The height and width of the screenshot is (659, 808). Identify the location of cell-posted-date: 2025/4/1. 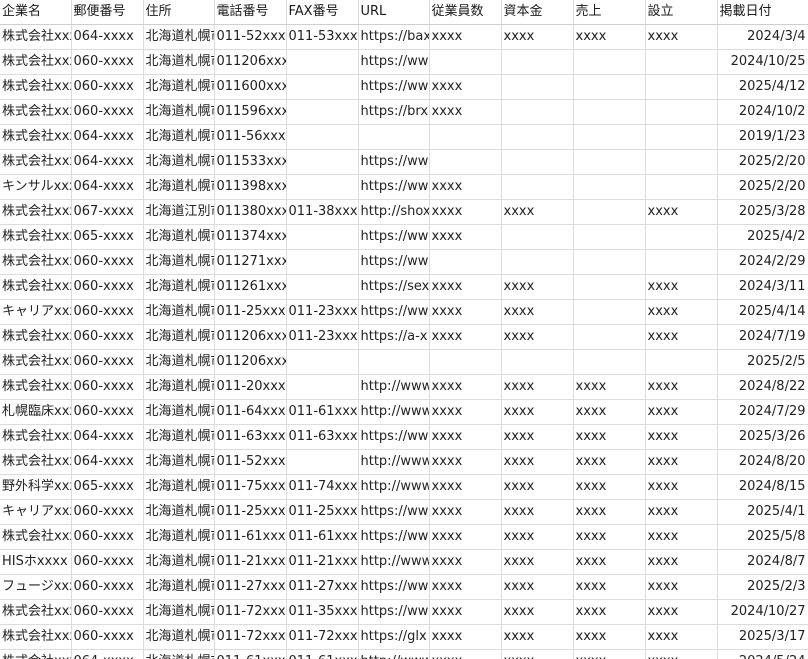
(762, 512).